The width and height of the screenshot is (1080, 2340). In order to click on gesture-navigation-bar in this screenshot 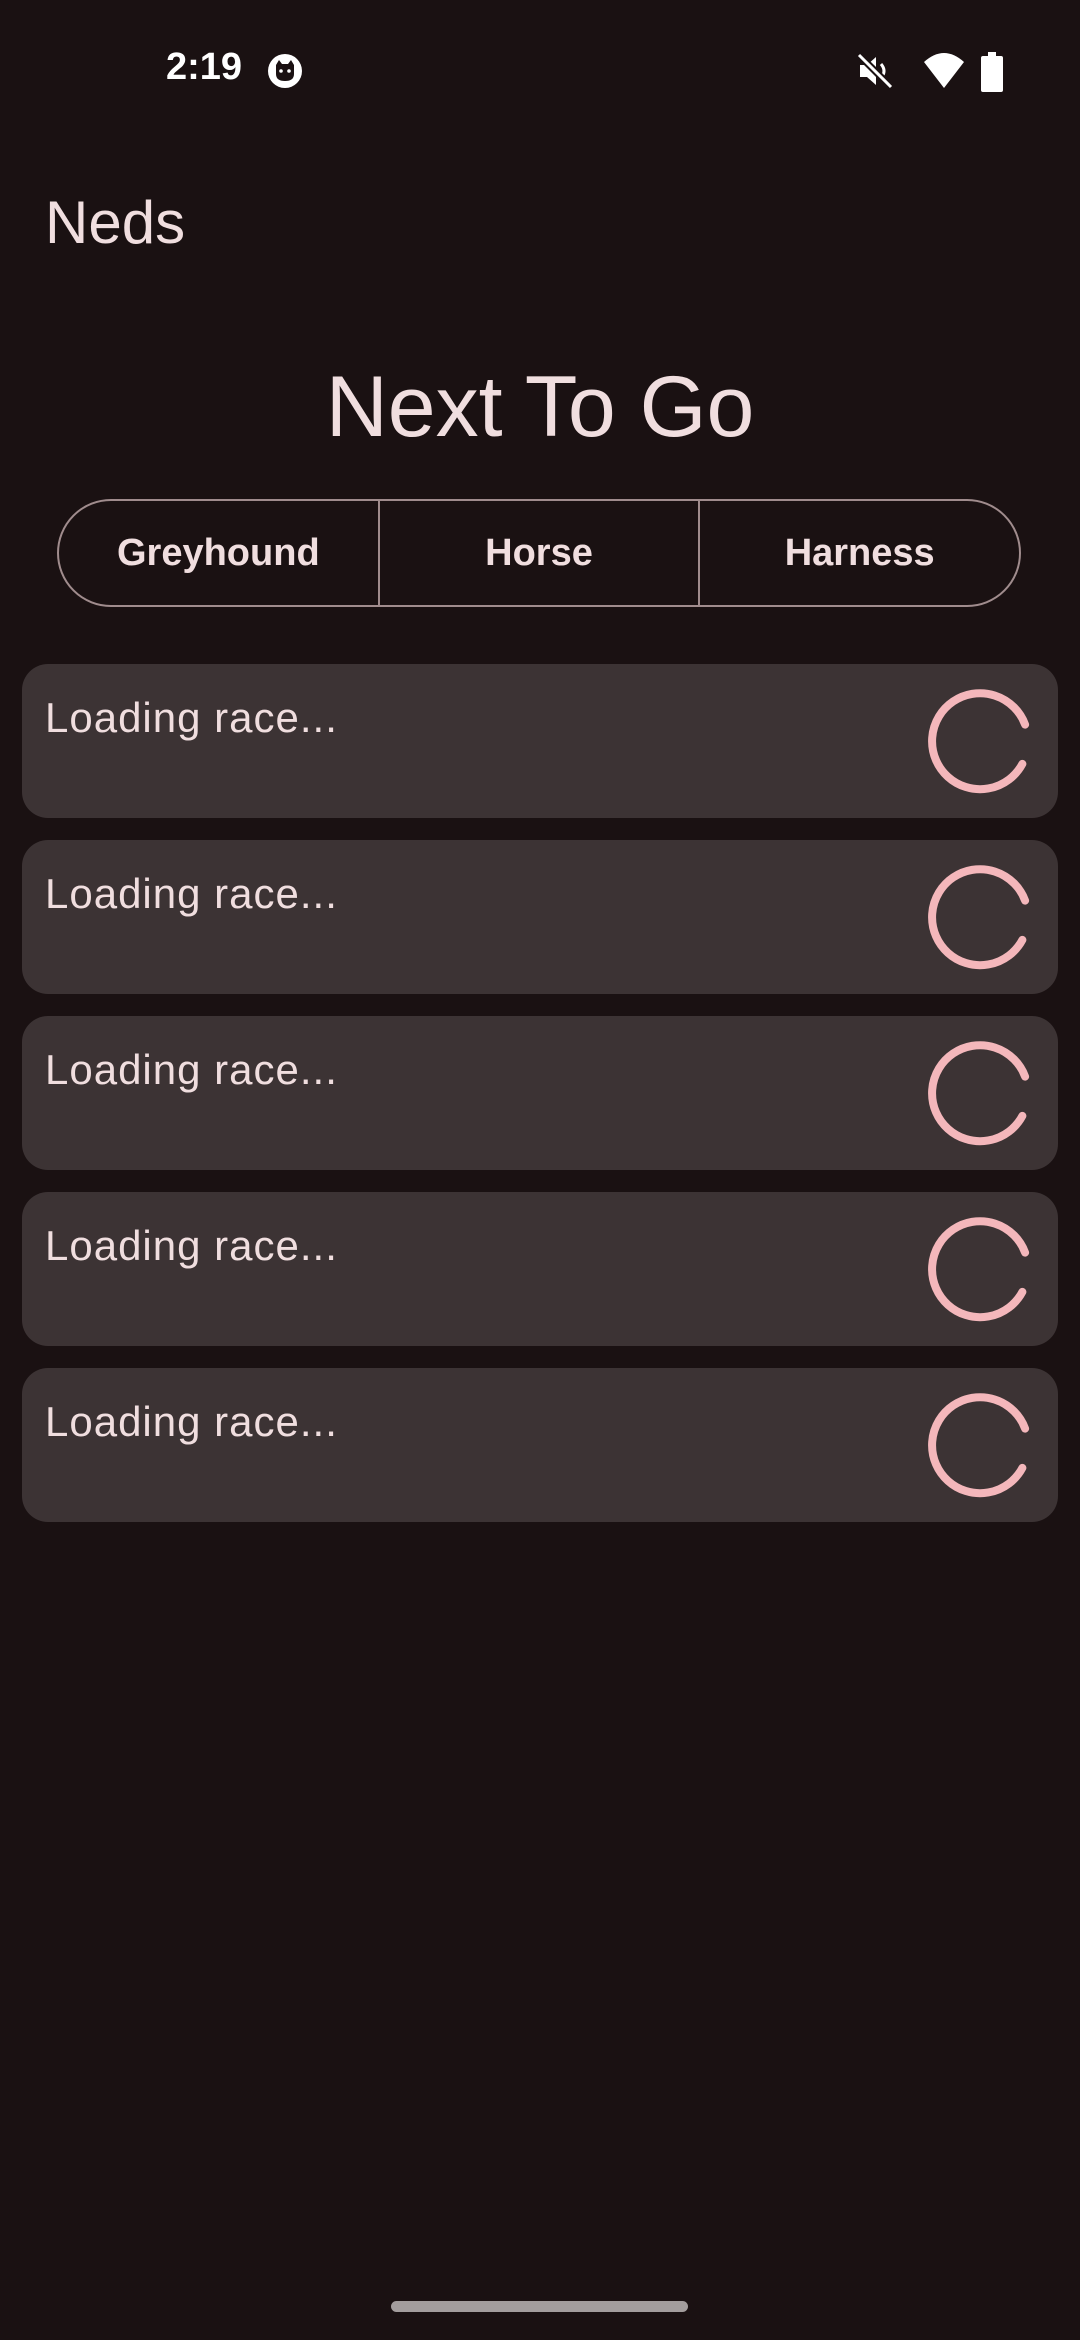, I will do `click(539, 2306)`.